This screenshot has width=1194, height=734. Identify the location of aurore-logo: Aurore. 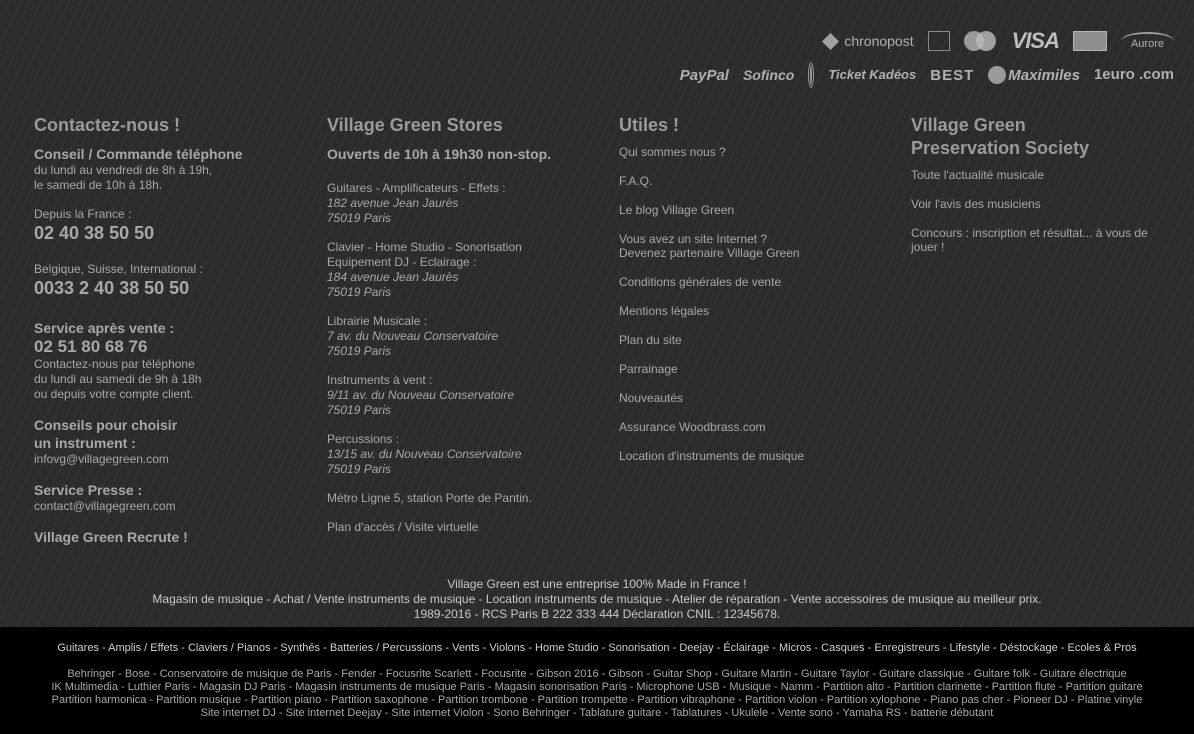
(1147, 41).